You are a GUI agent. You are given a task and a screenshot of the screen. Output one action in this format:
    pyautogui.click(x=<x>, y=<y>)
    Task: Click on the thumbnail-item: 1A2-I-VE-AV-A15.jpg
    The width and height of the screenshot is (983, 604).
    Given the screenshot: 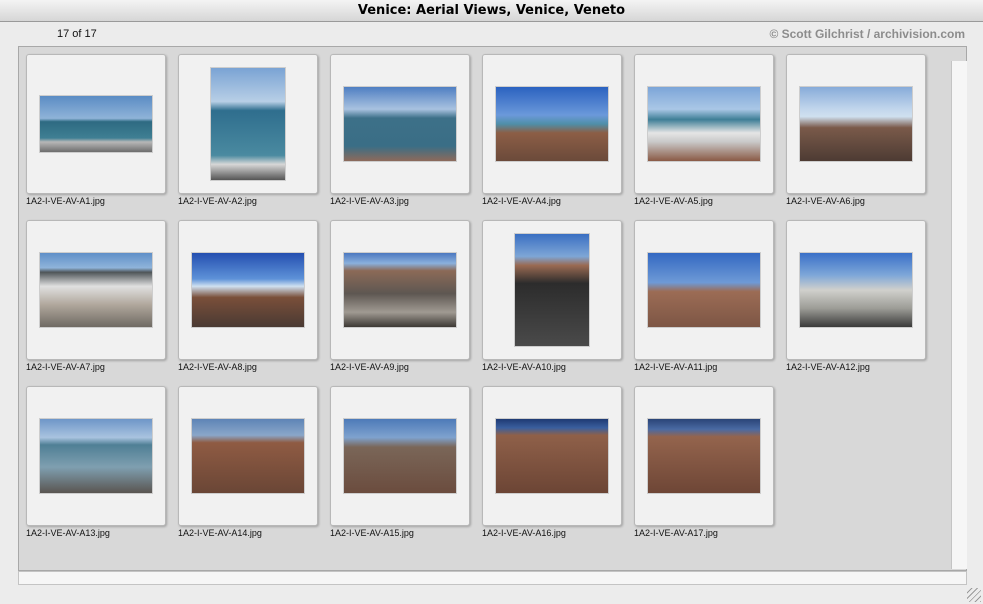 What is the action you would take?
    pyautogui.click(x=400, y=469)
    